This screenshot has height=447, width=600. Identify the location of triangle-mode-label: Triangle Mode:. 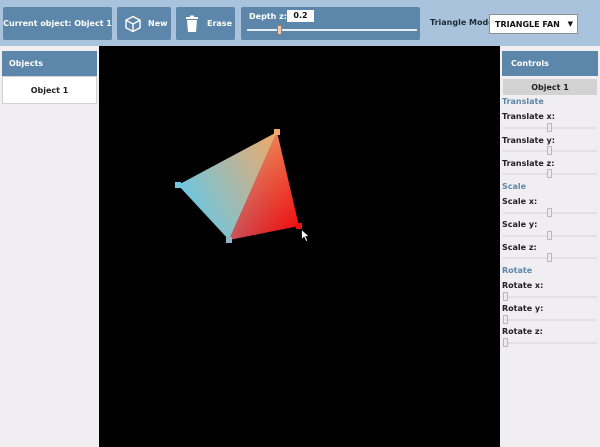
(463, 22).